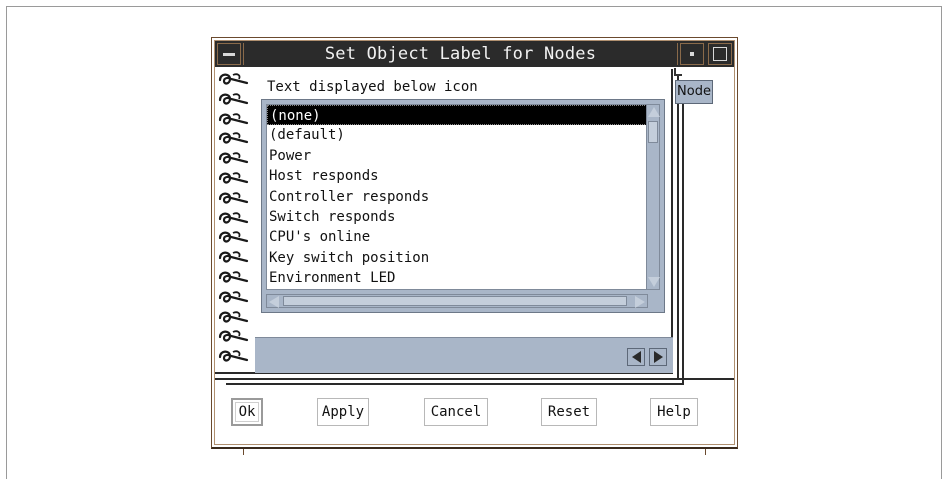  I want to click on list-item: Key switch position, so click(457, 258).